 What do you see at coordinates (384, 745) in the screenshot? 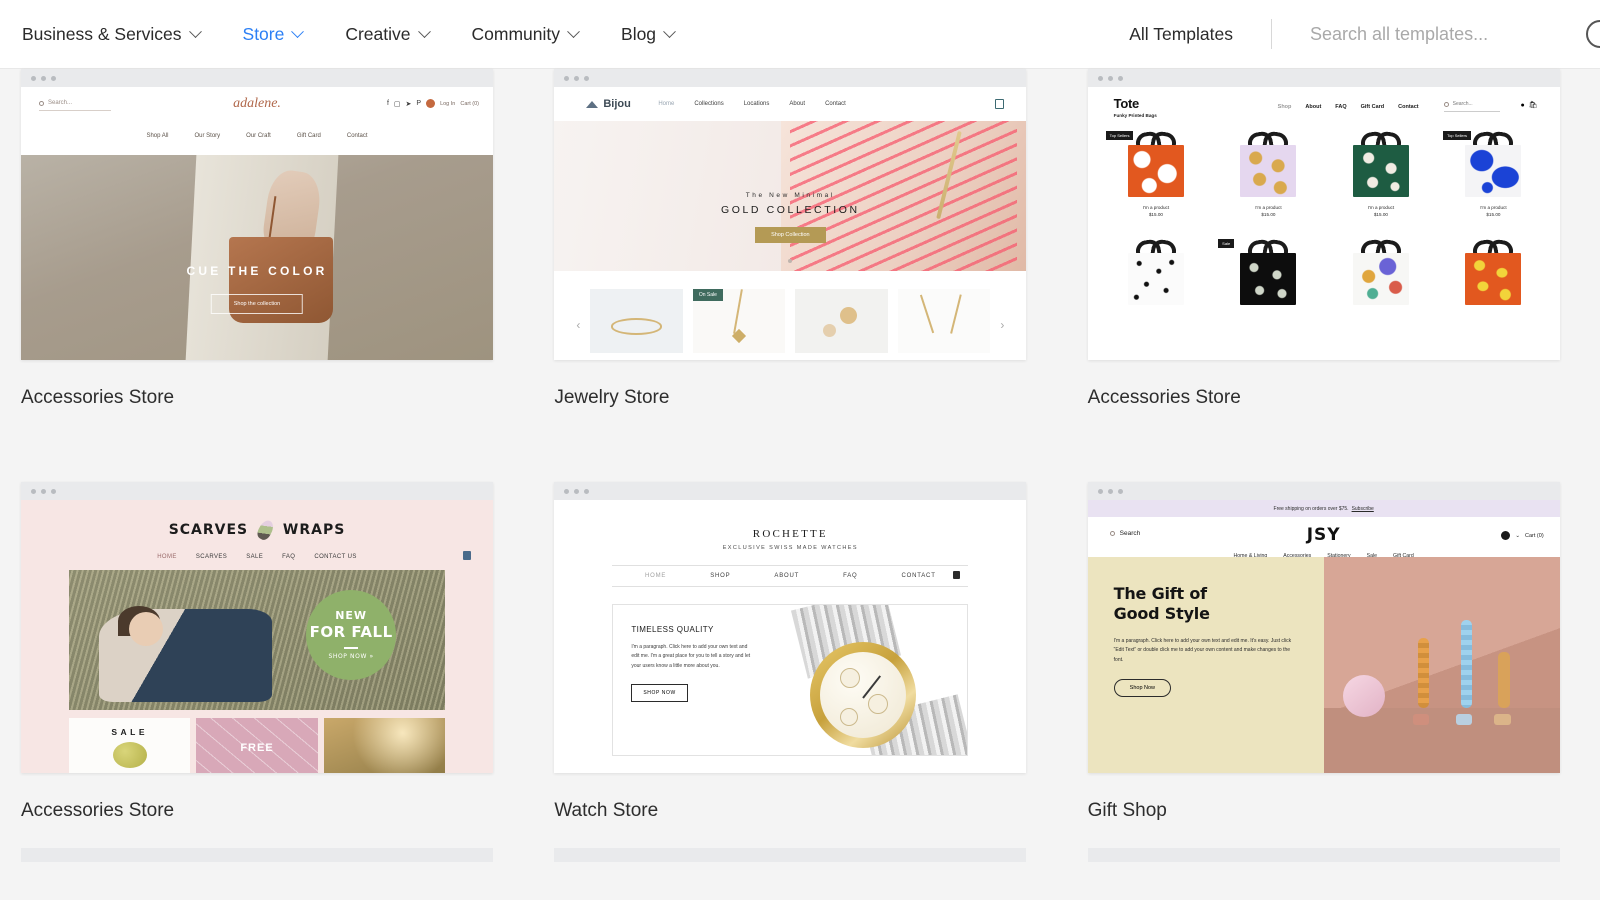
I see `promo-tile-image` at bounding box center [384, 745].